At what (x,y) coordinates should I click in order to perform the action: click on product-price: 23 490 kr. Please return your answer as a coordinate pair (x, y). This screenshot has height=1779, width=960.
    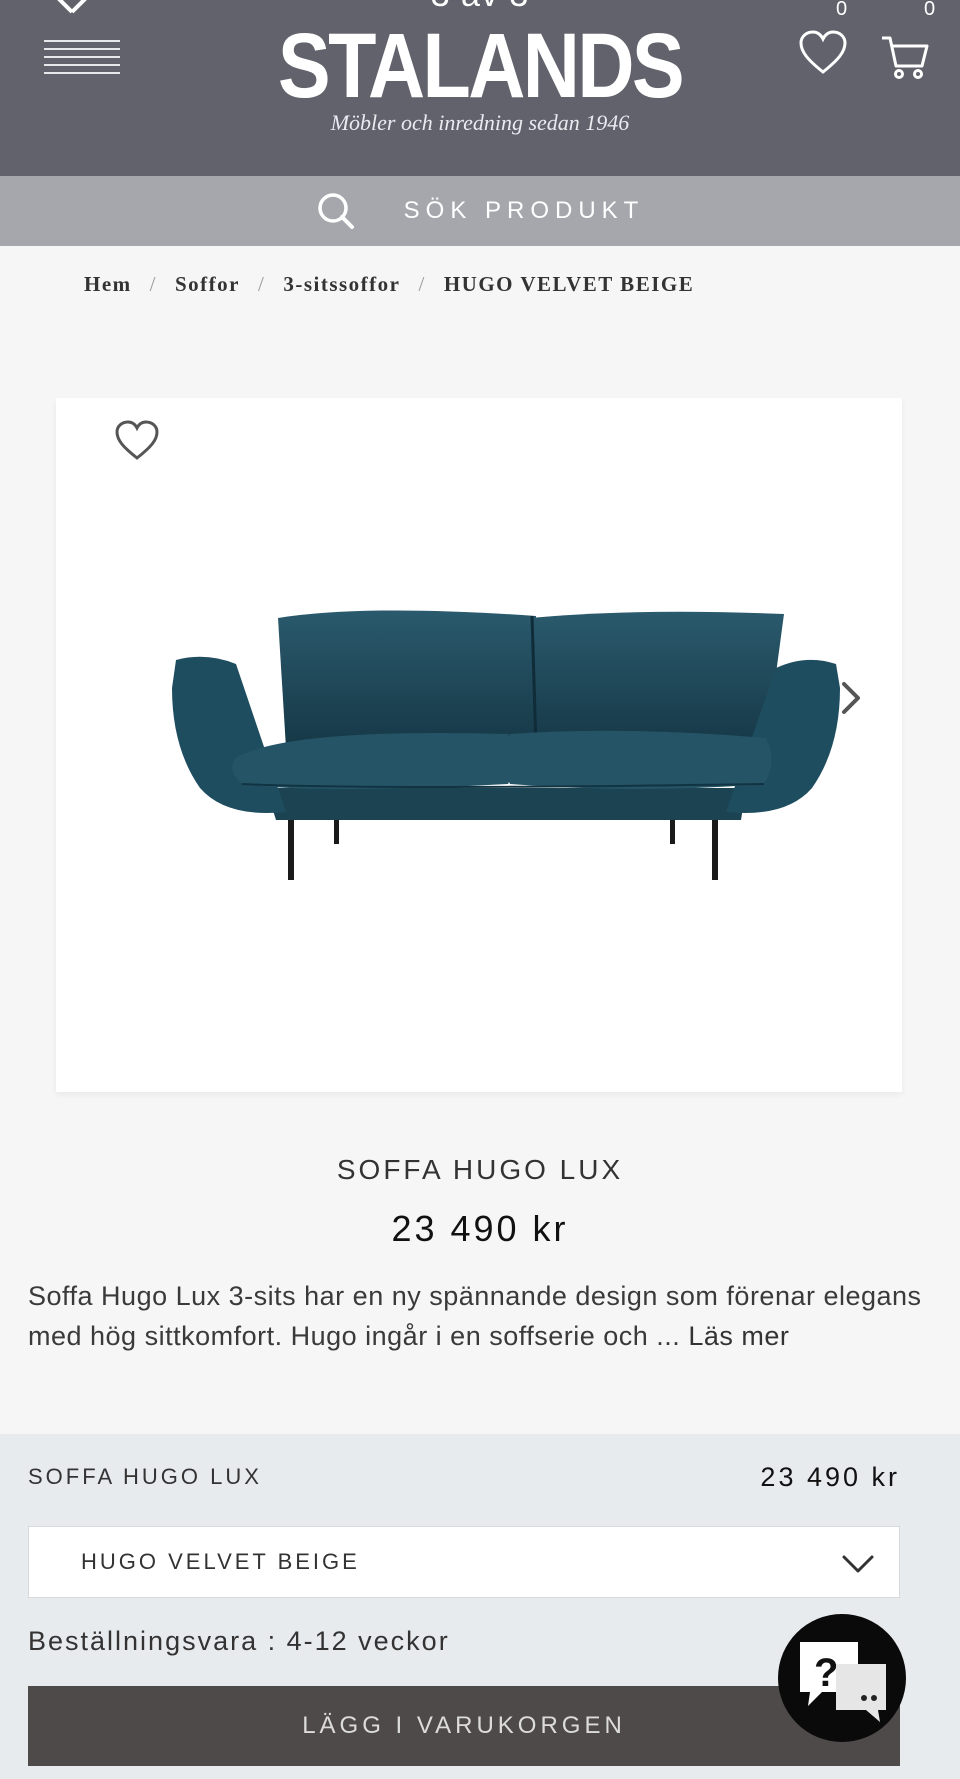
    Looking at the image, I should click on (480, 1228).